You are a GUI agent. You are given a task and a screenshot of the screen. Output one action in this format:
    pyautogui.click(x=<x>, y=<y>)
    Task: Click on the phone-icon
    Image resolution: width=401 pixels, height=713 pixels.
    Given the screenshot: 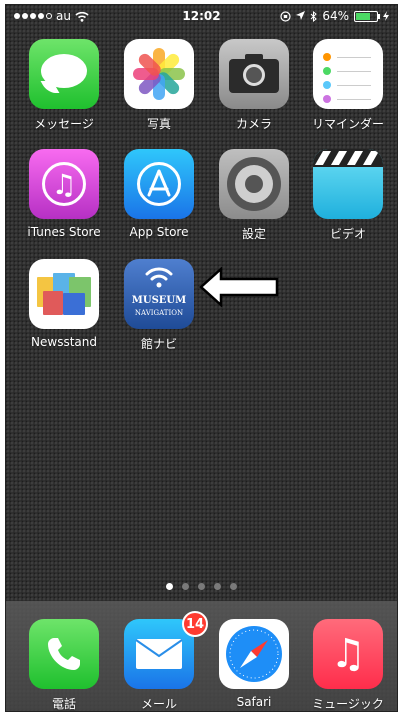 What is the action you would take?
    pyautogui.click(x=64, y=654)
    